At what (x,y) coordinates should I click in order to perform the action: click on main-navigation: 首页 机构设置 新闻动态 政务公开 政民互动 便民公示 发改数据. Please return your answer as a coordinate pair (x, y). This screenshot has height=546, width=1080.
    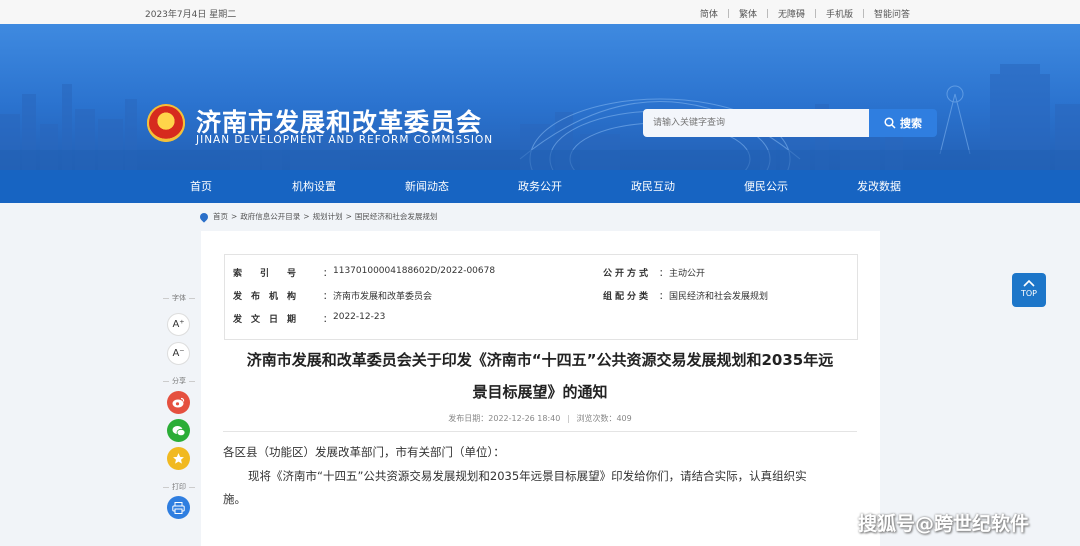
    Looking at the image, I should click on (540, 186).